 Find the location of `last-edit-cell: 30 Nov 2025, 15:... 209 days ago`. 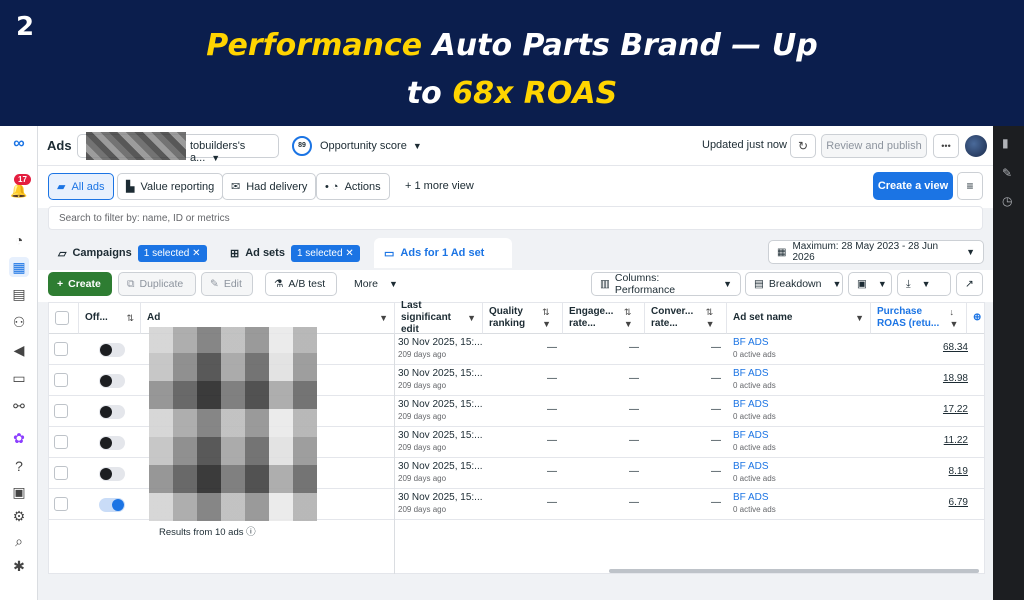

last-edit-cell: 30 Nov 2025, 15:... 209 days ago is located at coordinates (440, 472).